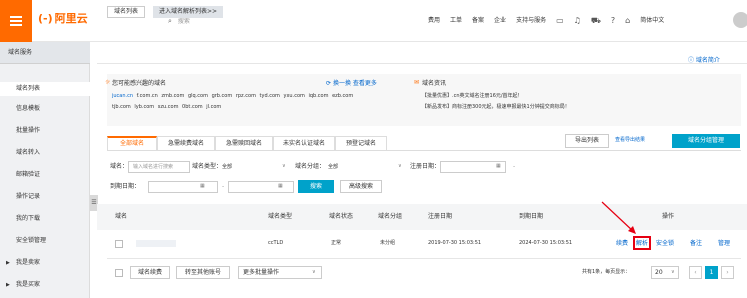  What do you see at coordinates (168, 107) in the screenshot?
I see `domain-suggestion: szu.com` at bounding box center [168, 107].